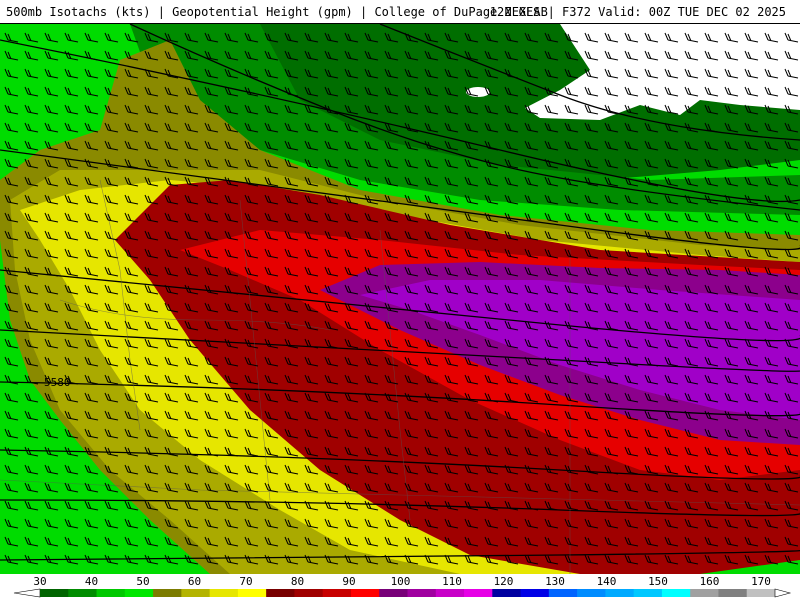 The image size is (800, 600). What do you see at coordinates (91, 581) in the screenshot?
I see `colorbar-label: 40` at bounding box center [91, 581].